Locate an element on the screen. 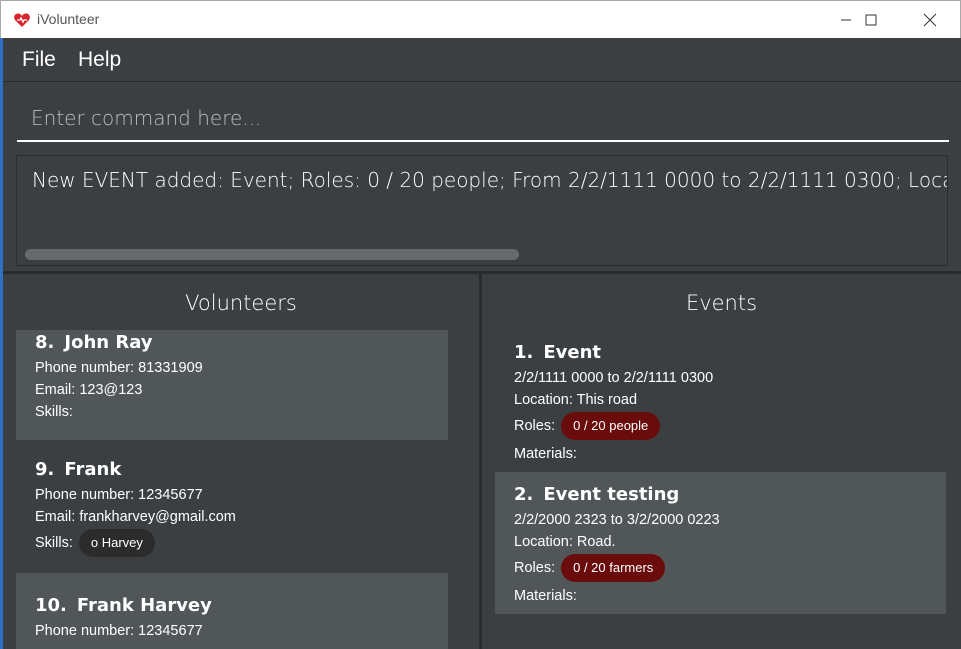 Image resolution: width=961 pixels, height=649 pixels. volunteer-skills: Skills: o Harvey is located at coordinates (95, 543).